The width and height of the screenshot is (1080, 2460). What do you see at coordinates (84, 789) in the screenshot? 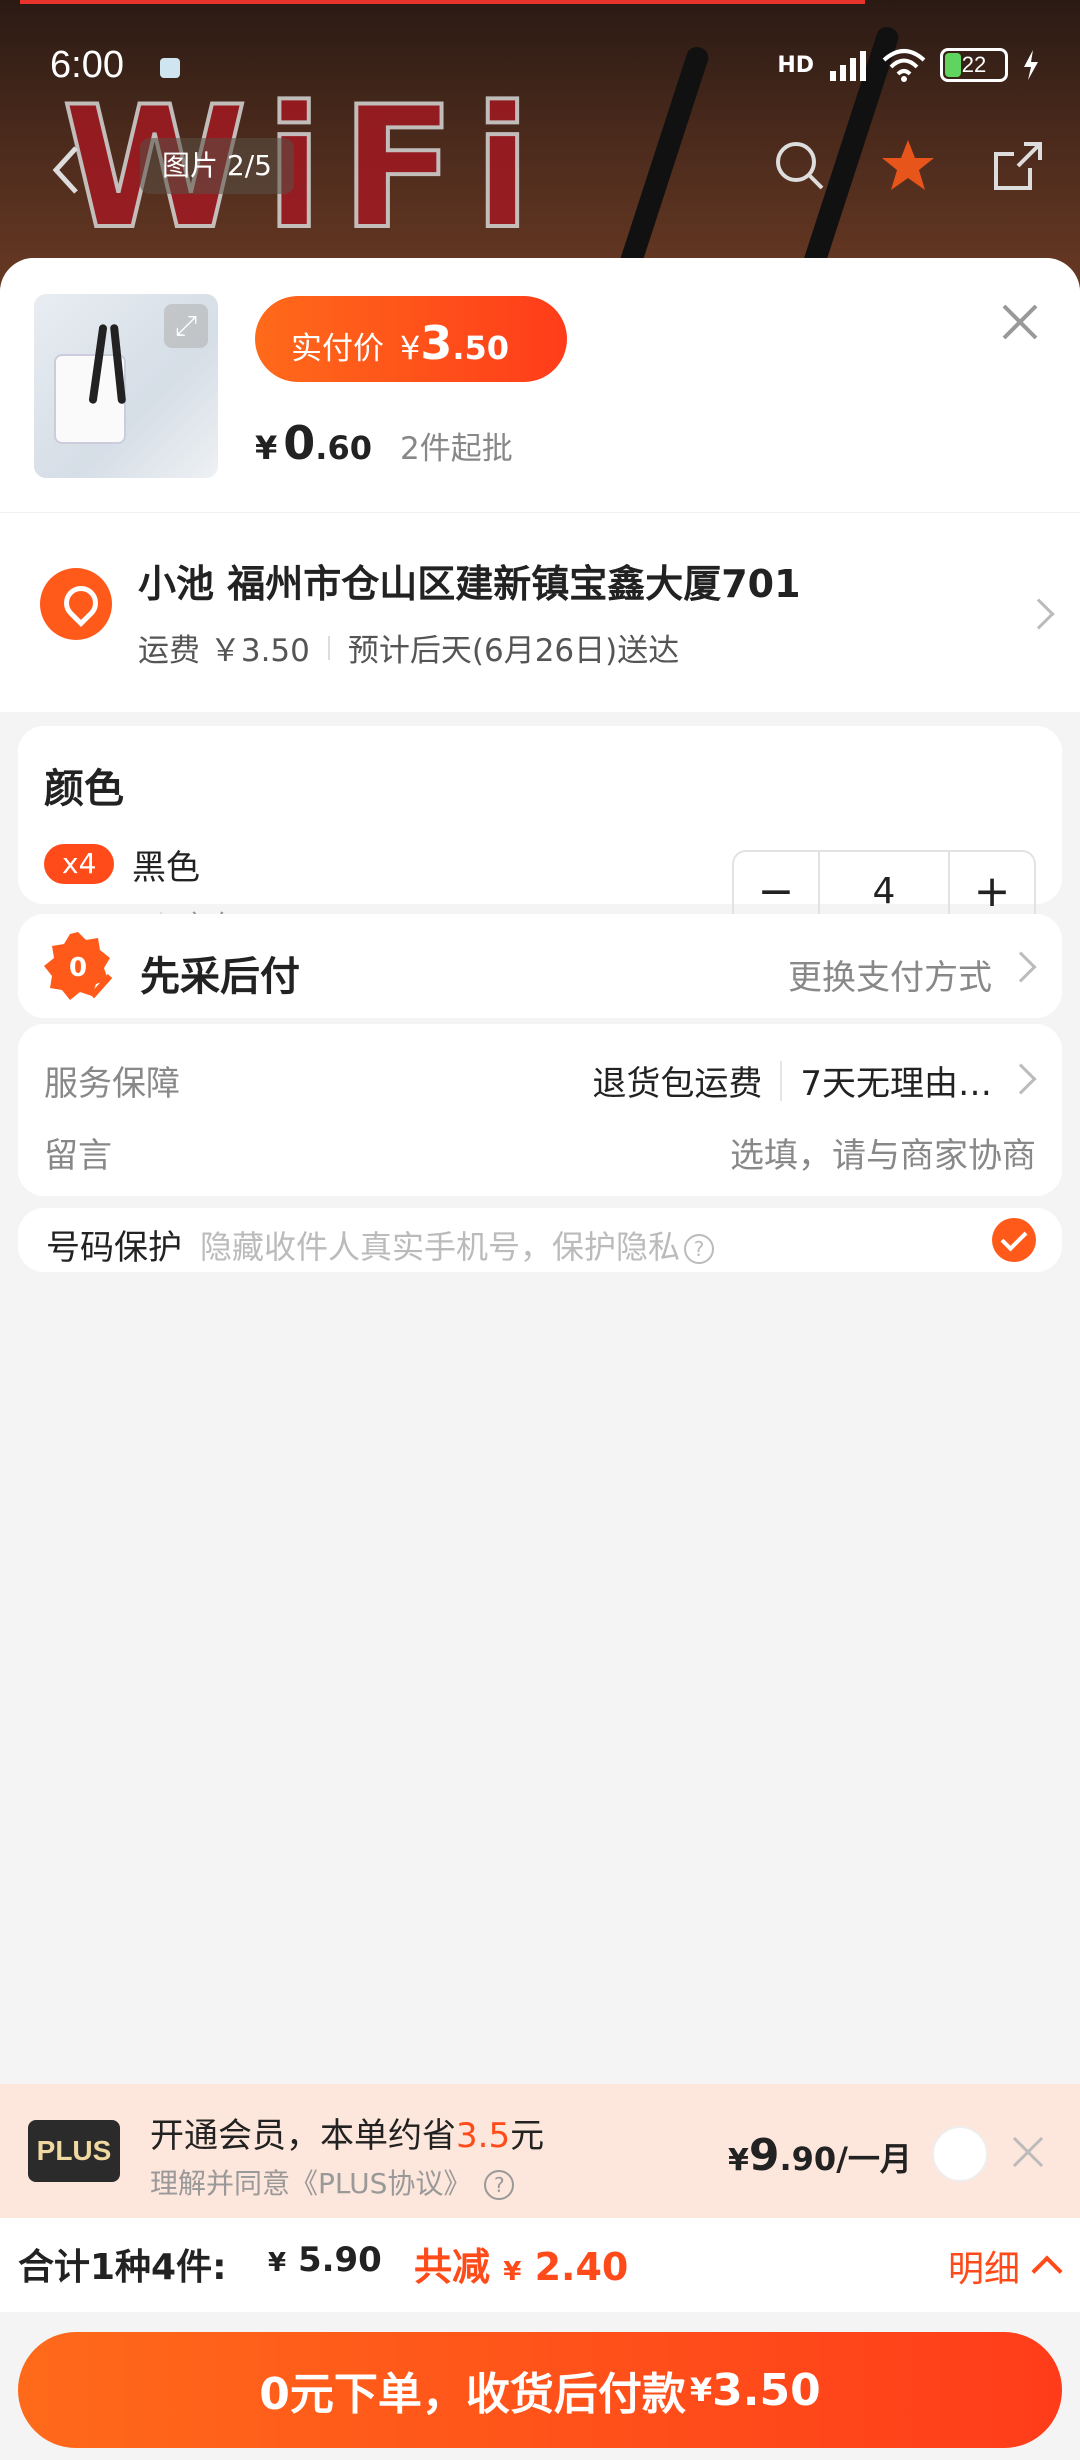
I see `color-heading: 颜色` at bounding box center [84, 789].